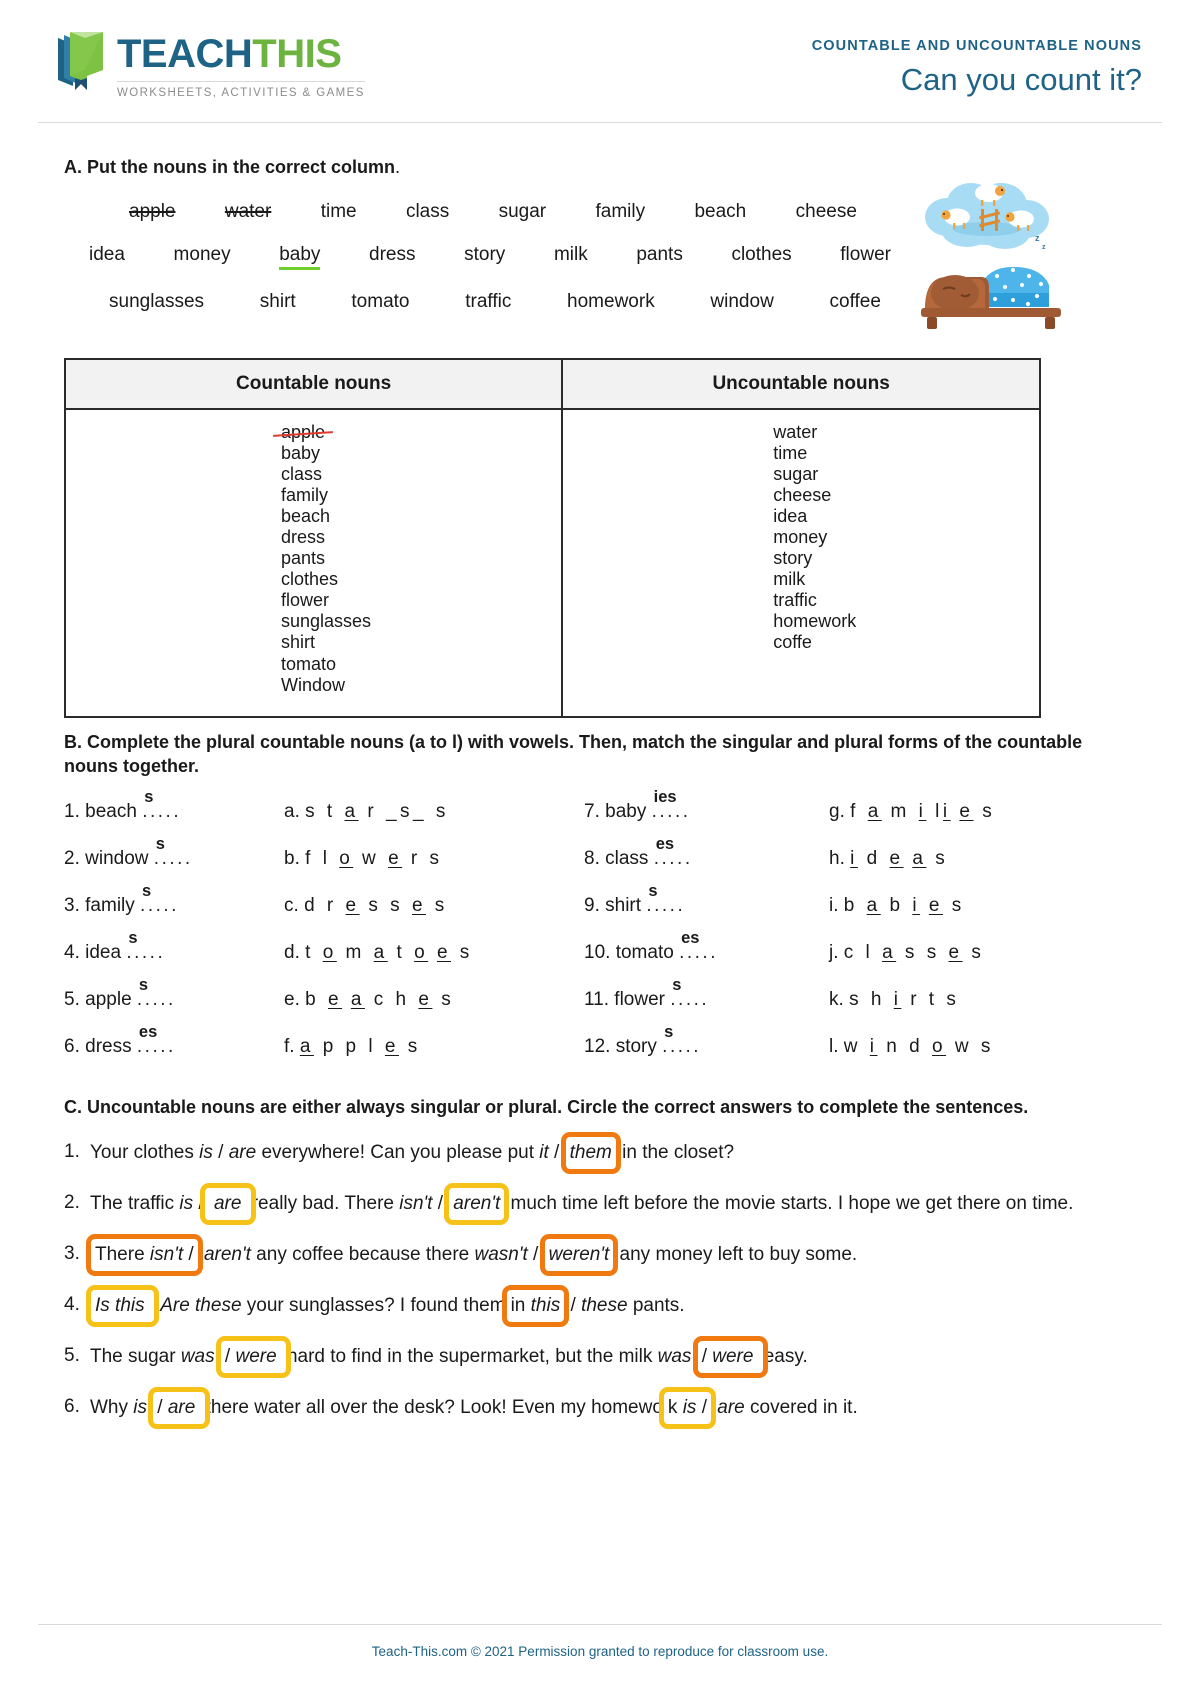 Image resolution: width=1200 pixels, height=1697 pixels. Describe the element at coordinates (571, 257) in the screenshot. I see `word-bank-item: milk` at that location.